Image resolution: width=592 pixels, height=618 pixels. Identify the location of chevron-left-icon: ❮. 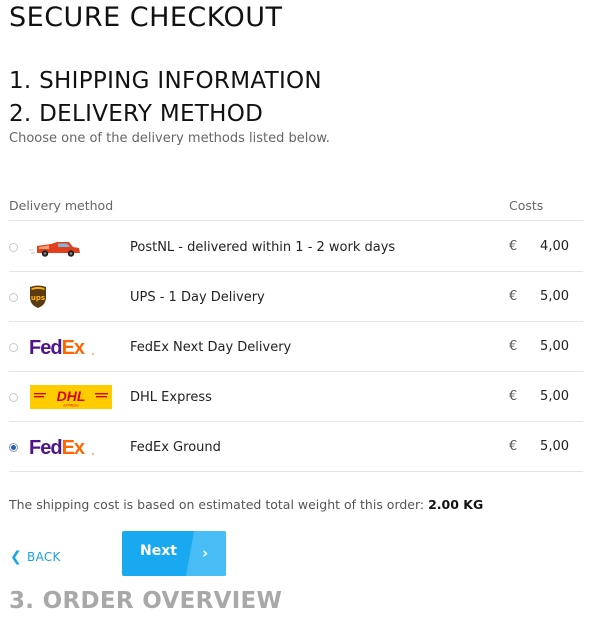
(16, 557).